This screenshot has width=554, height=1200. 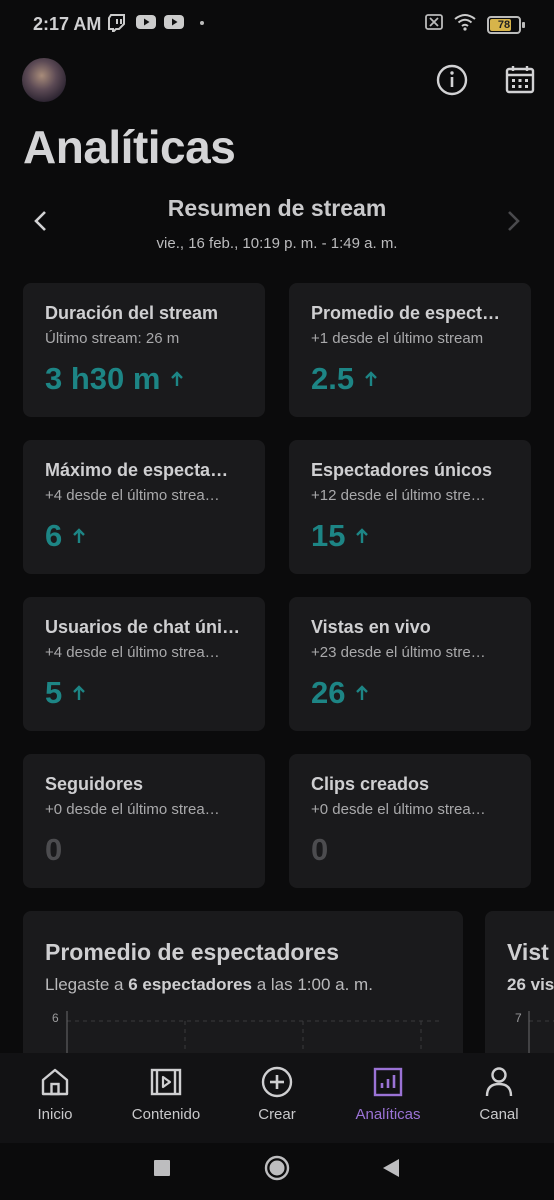 I want to click on calendar-button, so click(x=520, y=80).